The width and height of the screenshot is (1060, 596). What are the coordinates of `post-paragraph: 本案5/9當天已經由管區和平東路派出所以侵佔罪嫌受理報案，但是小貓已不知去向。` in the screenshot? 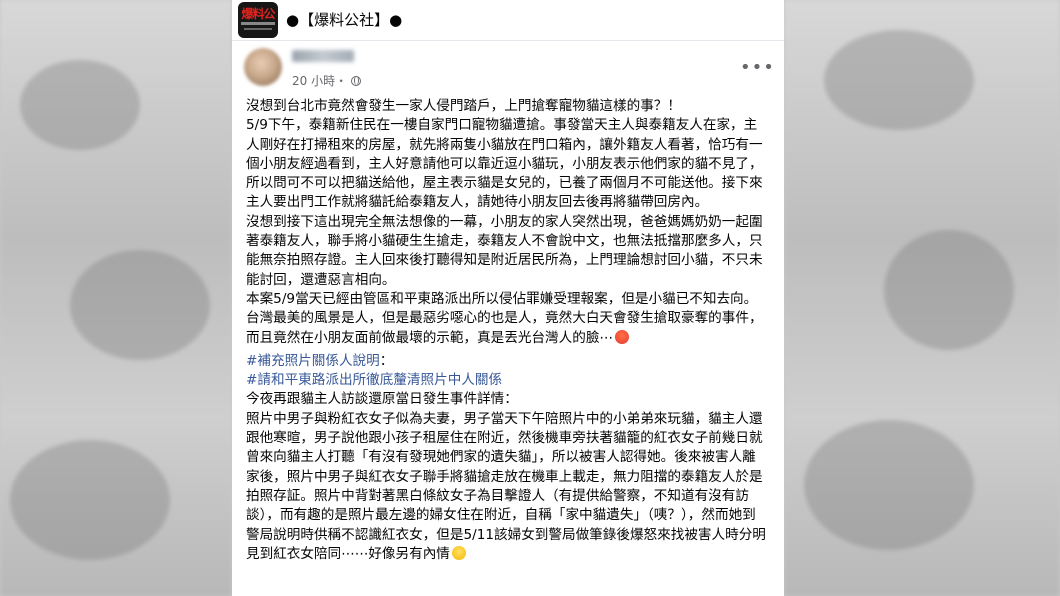 It's located at (502, 298).